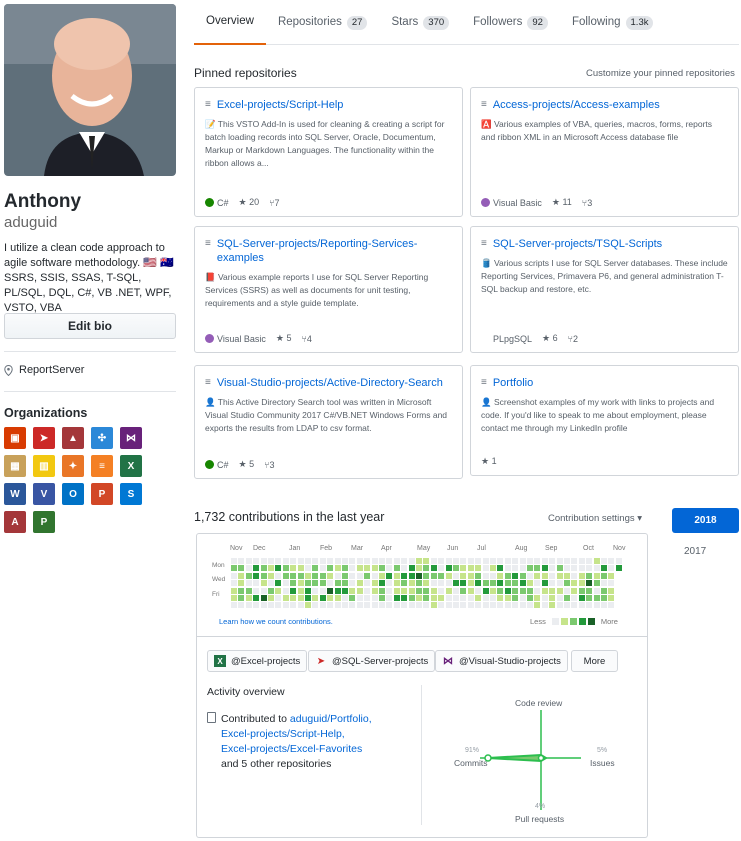  What do you see at coordinates (73, 438) in the screenshot?
I see `access-icon: ▲` at bounding box center [73, 438].